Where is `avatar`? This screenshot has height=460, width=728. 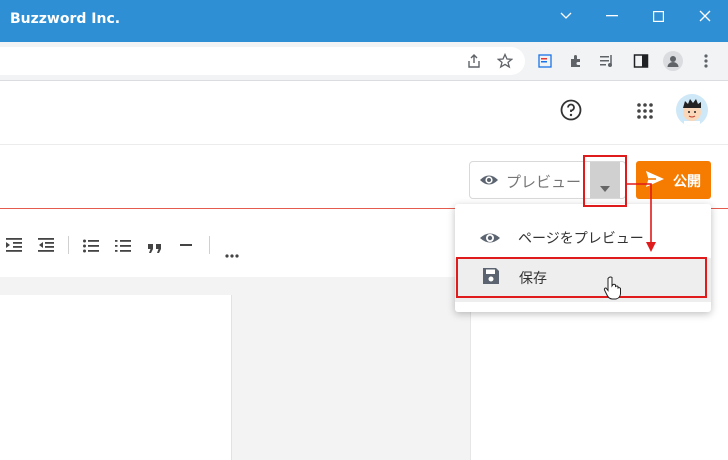
avatar is located at coordinates (692, 110).